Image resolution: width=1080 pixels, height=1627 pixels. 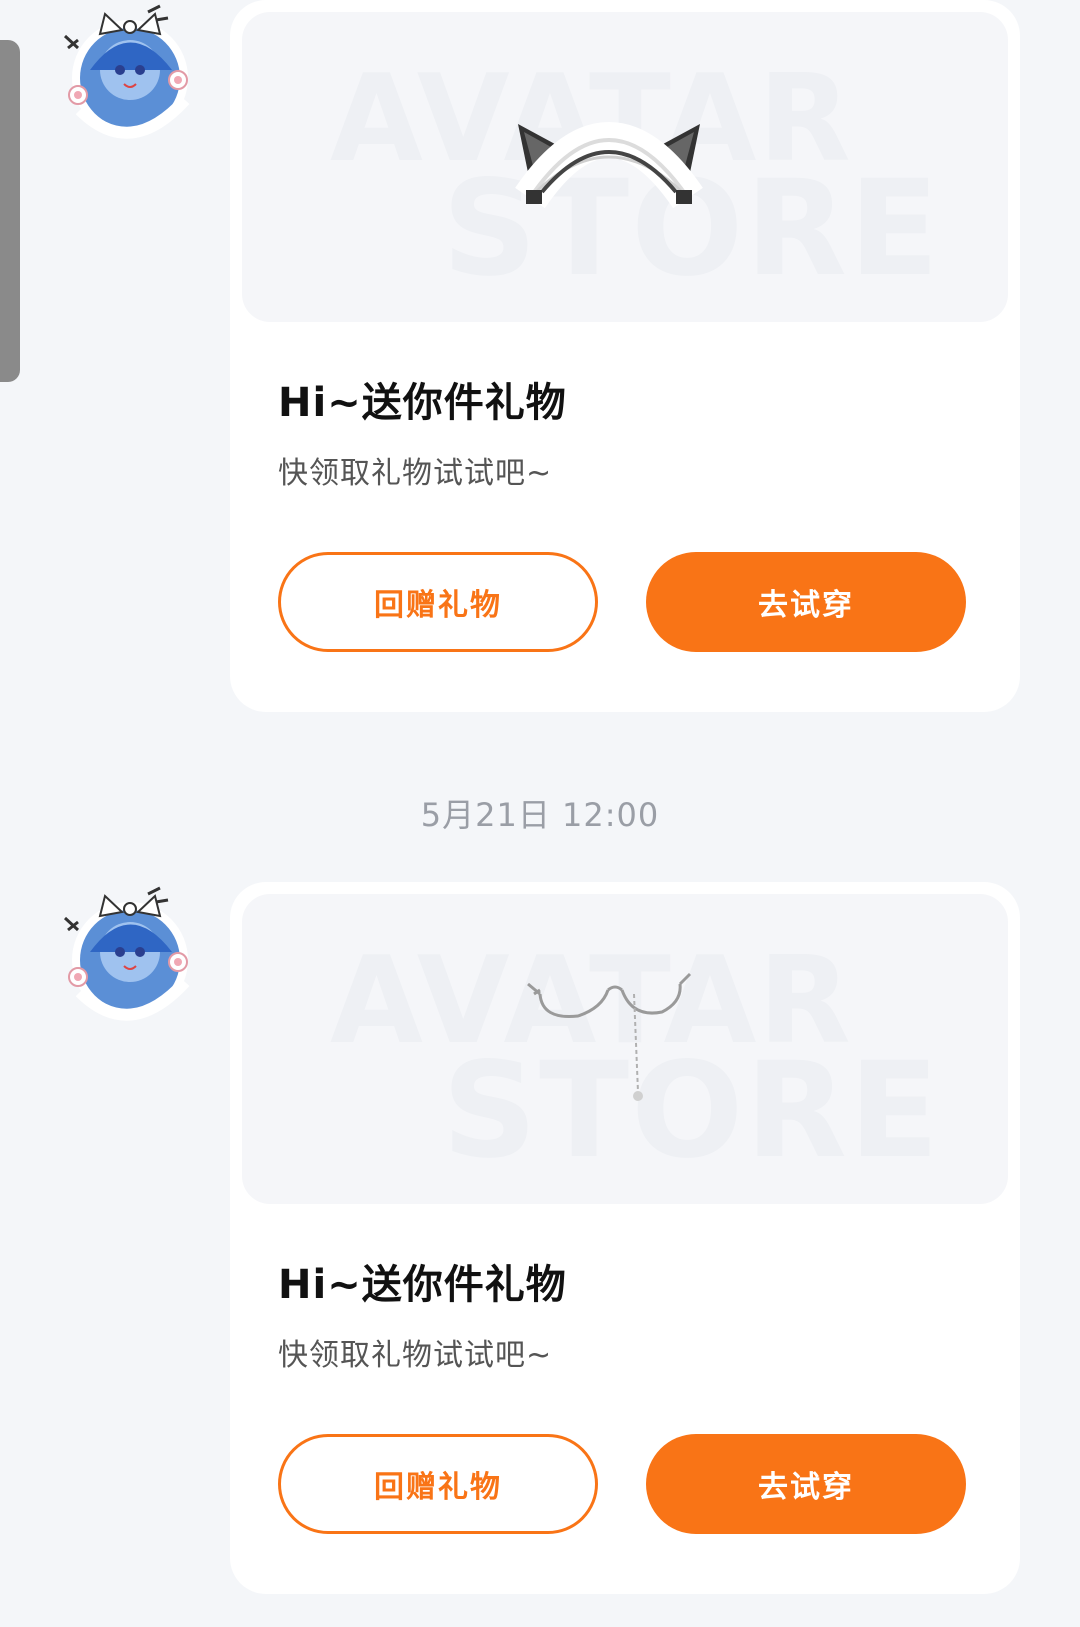 I want to click on cat-ear-maid-headband-icon, so click(x=609, y=165).